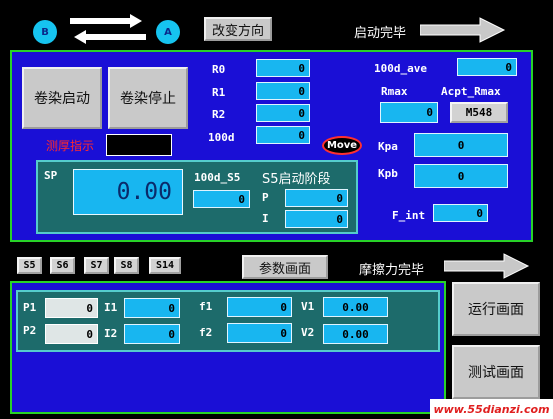 The width and height of the screenshot is (553, 419). Describe the element at coordinates (463, 30) in the screenshot. I see `start-complete-arrow-icon` at that location.